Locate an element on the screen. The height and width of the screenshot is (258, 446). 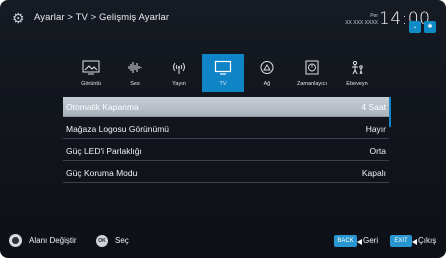
settings-gear-icon: ⚙ is located at coordinates (18, 18).